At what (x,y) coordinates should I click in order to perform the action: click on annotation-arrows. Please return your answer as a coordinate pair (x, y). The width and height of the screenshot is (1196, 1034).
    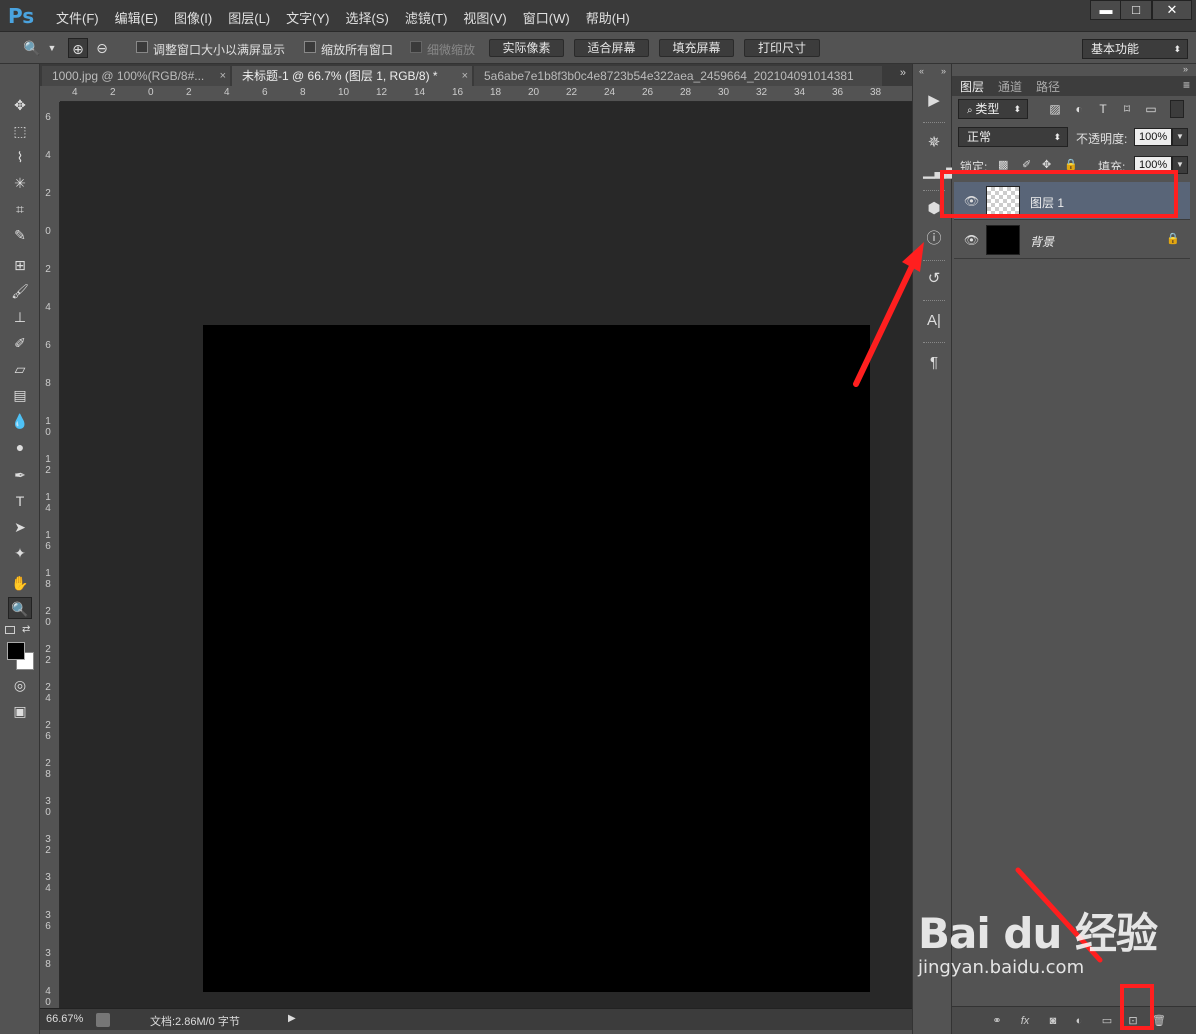
    Looking at the image, I should click on (978, 602).